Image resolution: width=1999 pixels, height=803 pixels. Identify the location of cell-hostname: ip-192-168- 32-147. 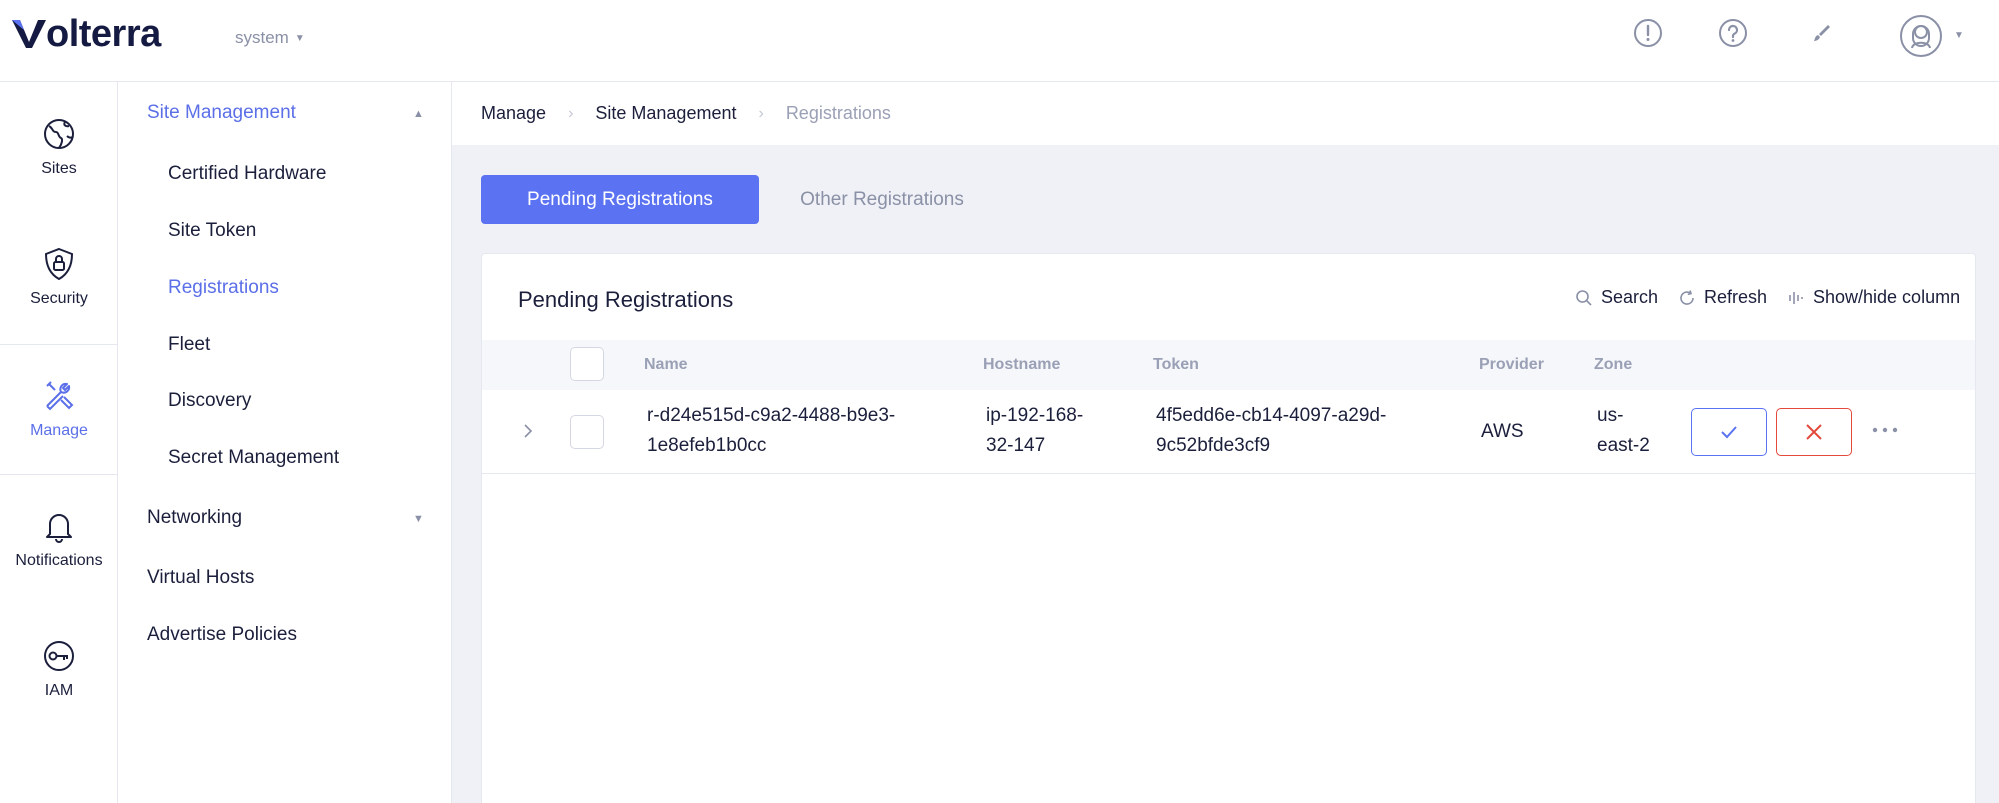
(1034, 431).